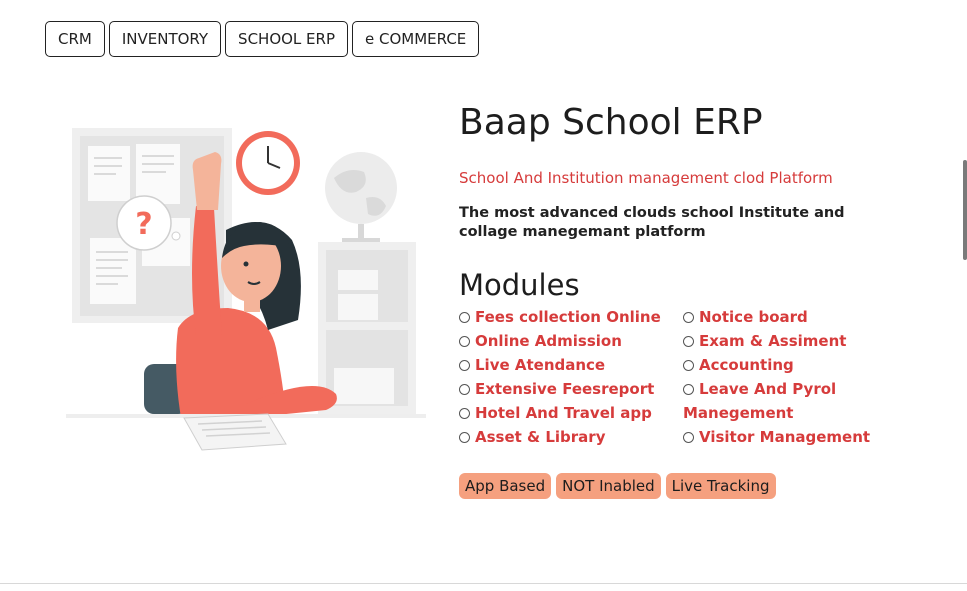 The height and width of the screenshot is (591, 967). What do you see at coordinates (795, 365) in the screenshot?
I see `module-accounting: Accounting` at bounding box center [795, 365].